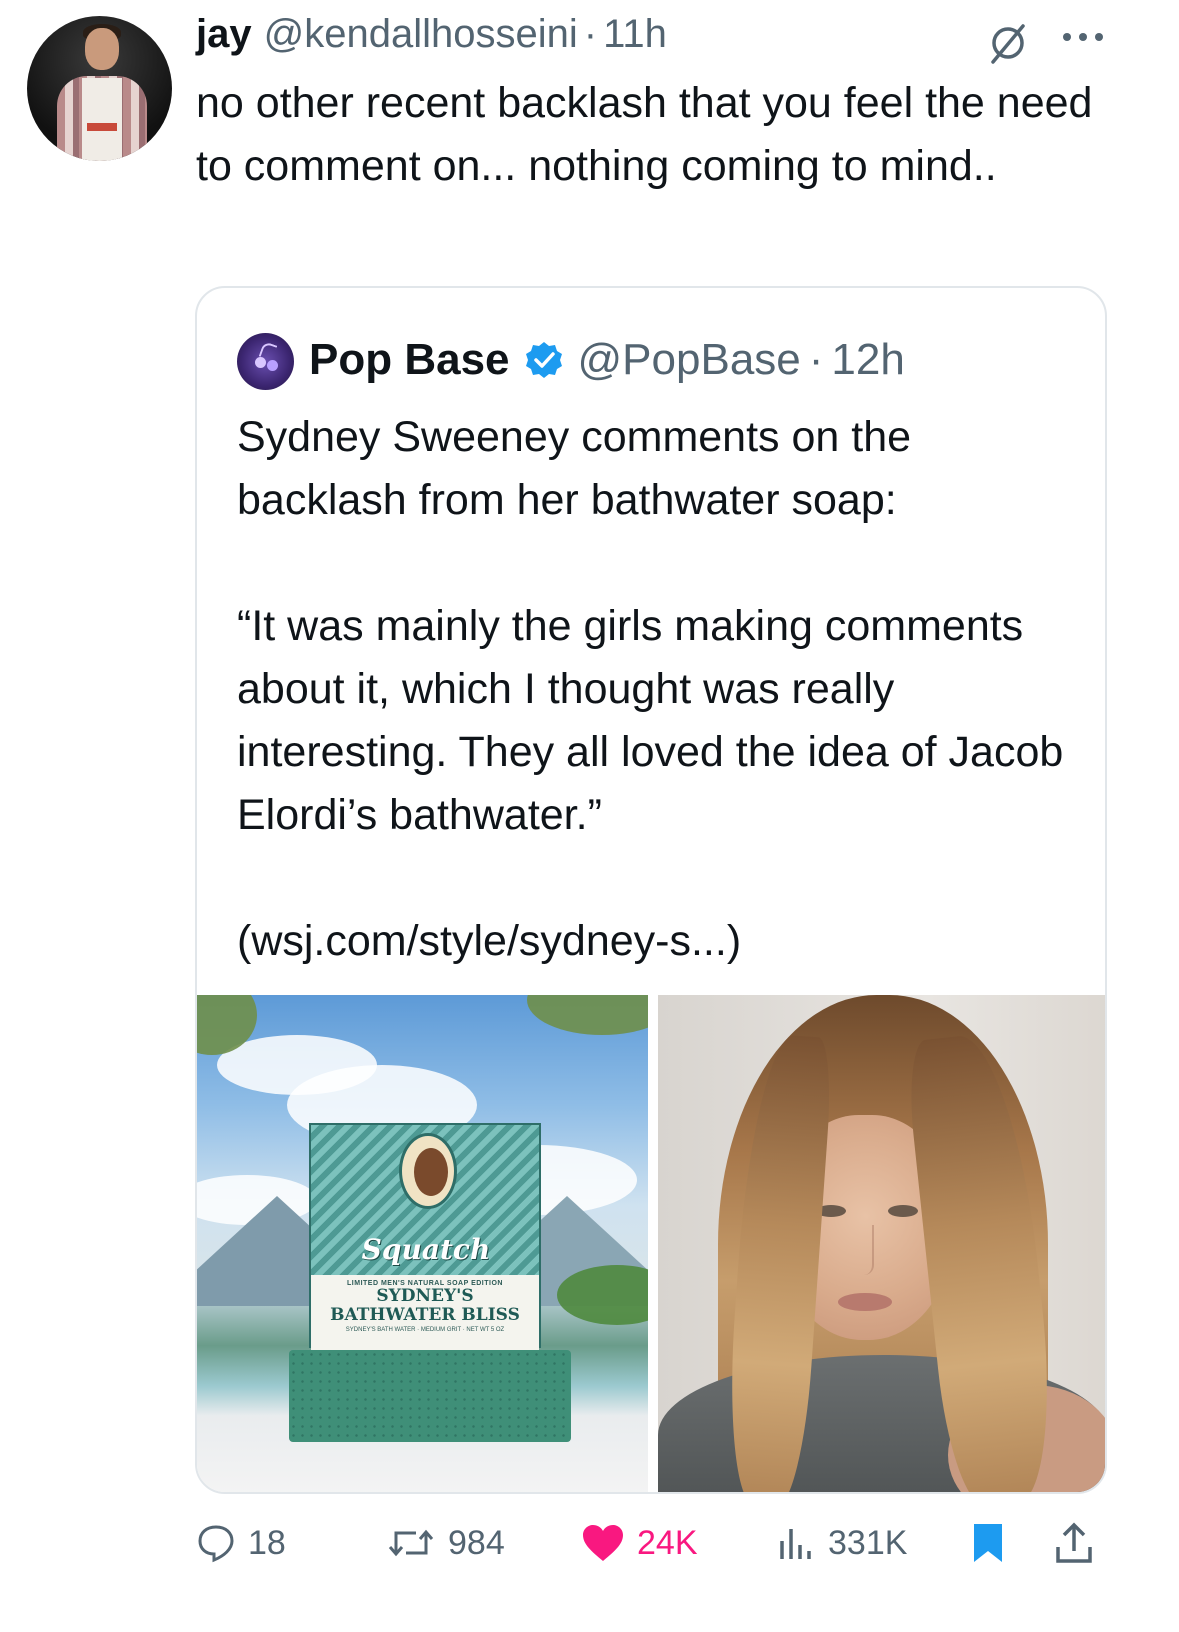 The width and height of the screenshot is (1179, 1632). Describe the element at coordinates (411, 1543) in the screenshot. I see `repost-icon` at that location.